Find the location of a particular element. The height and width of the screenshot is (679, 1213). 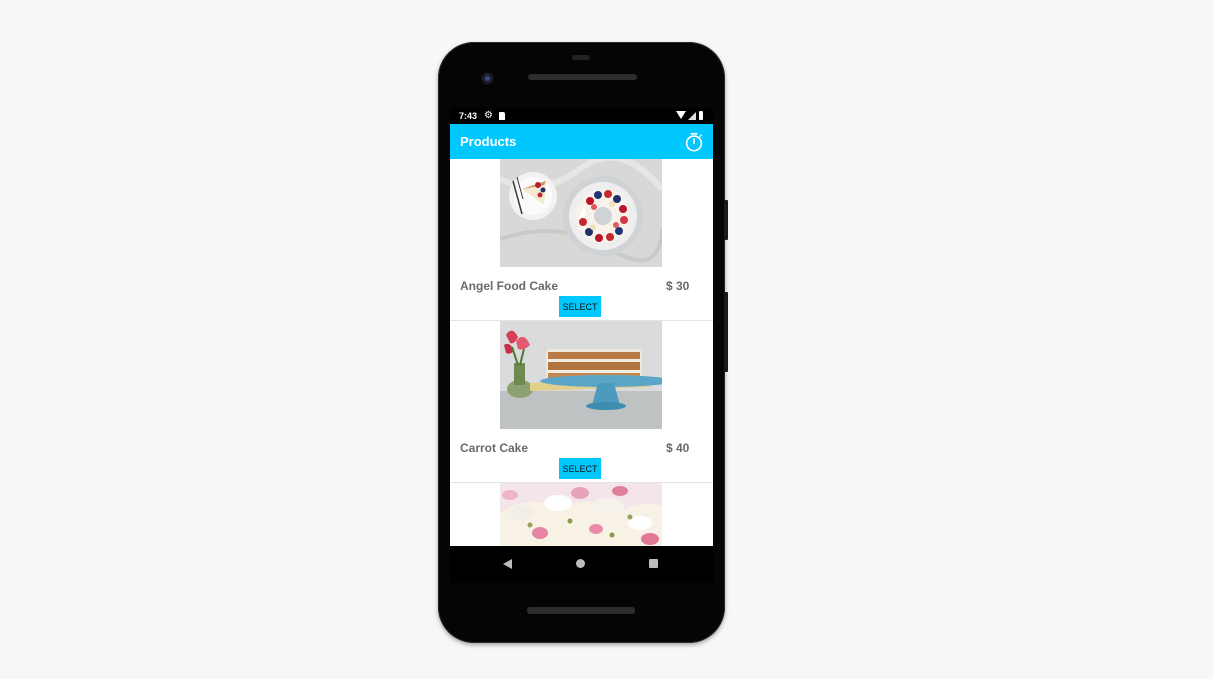

recents-icon is located at coordinates (653, 563).